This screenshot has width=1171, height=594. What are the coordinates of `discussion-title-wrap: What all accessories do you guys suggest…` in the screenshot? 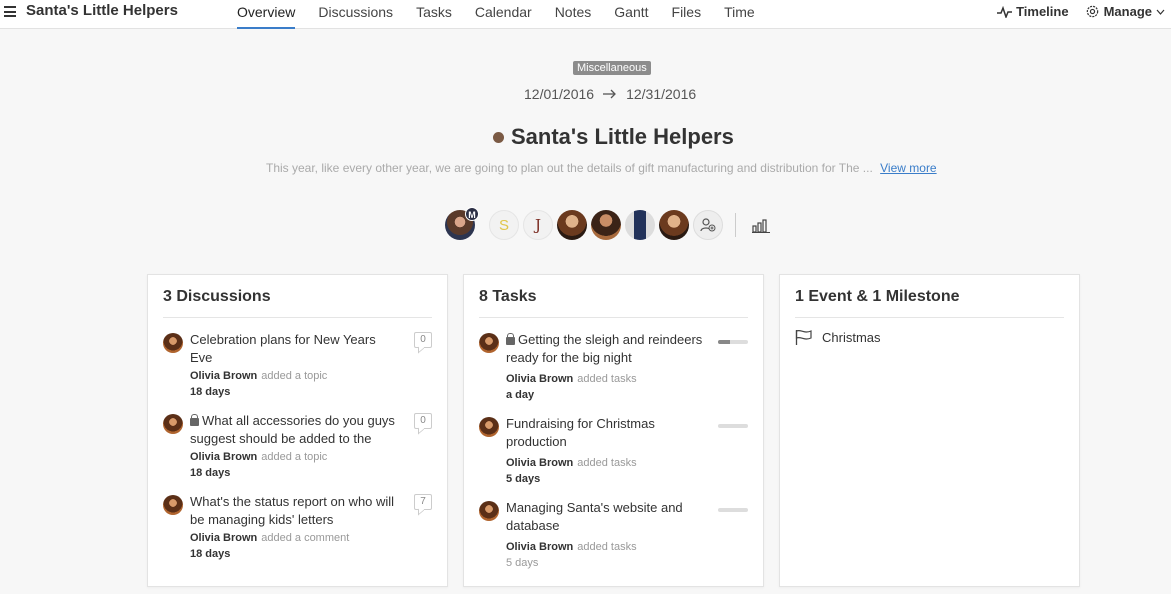 It's located at (292, 430).